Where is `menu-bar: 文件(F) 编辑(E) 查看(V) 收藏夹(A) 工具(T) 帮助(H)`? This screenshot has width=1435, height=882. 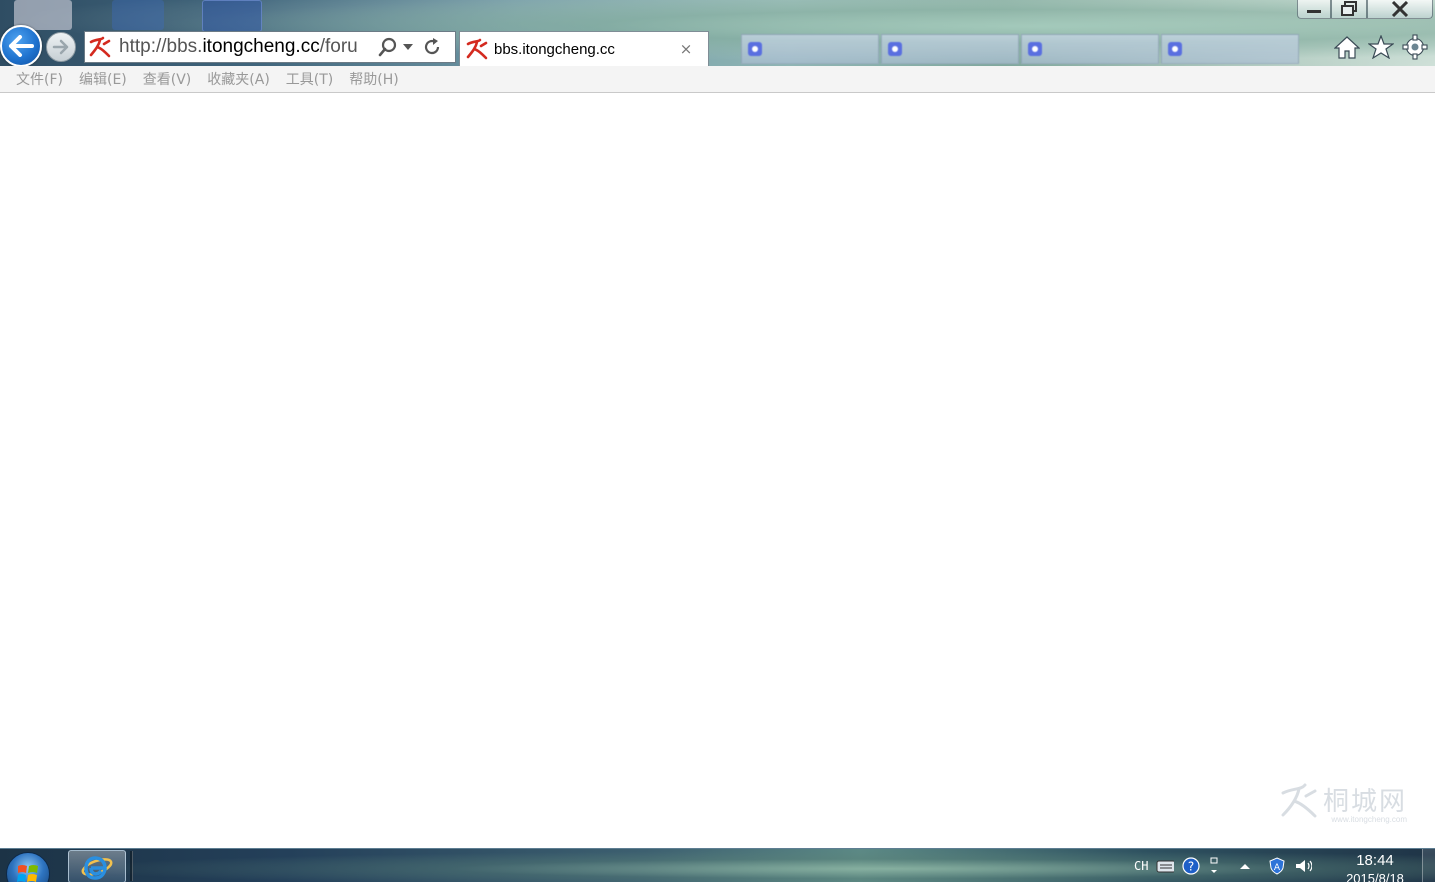 menu-bar: 文件(F) 编辑(E) 查看(V) 收藏夹(A) 工具(T) 帮助(H) is located at coordinates (717, 79).